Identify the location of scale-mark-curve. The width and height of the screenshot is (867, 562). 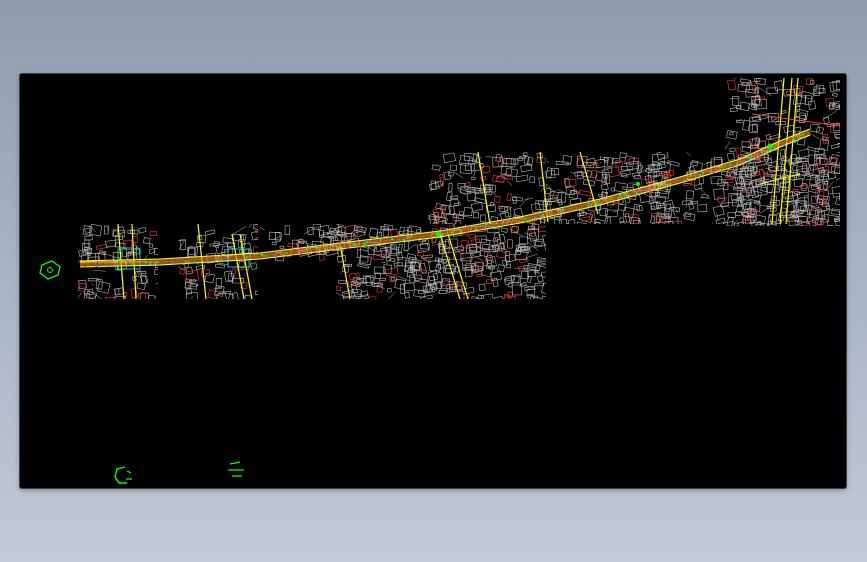
(120, 475).